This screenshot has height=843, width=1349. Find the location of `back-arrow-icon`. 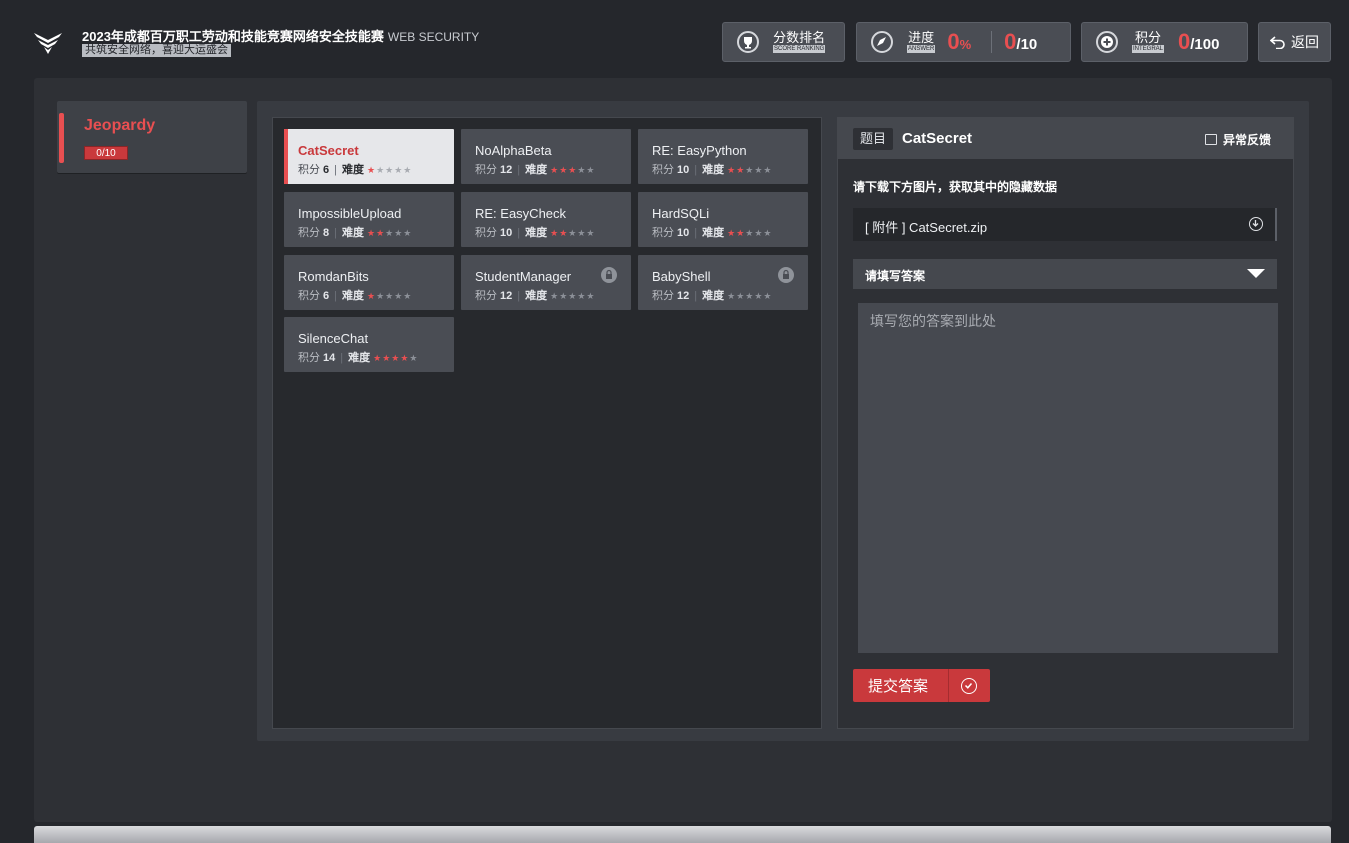

back-arrow-icon is located at coordinates (1277, 42).